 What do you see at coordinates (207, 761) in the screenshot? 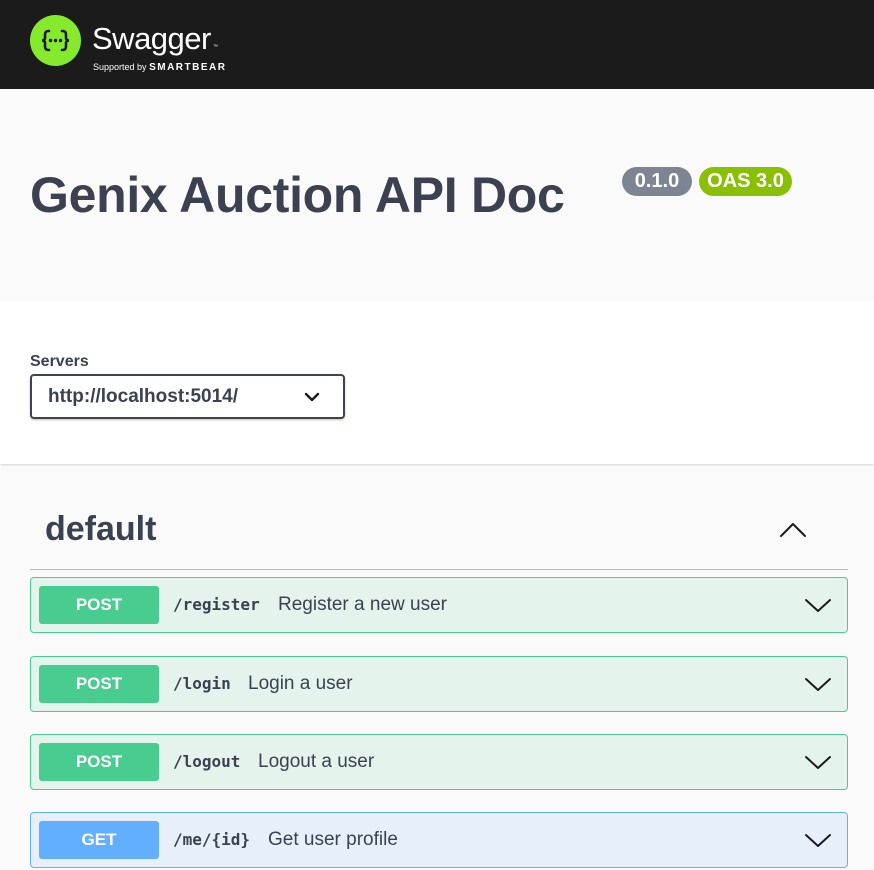
I see `operation-path: /logout` at bounding box center [207, 761].